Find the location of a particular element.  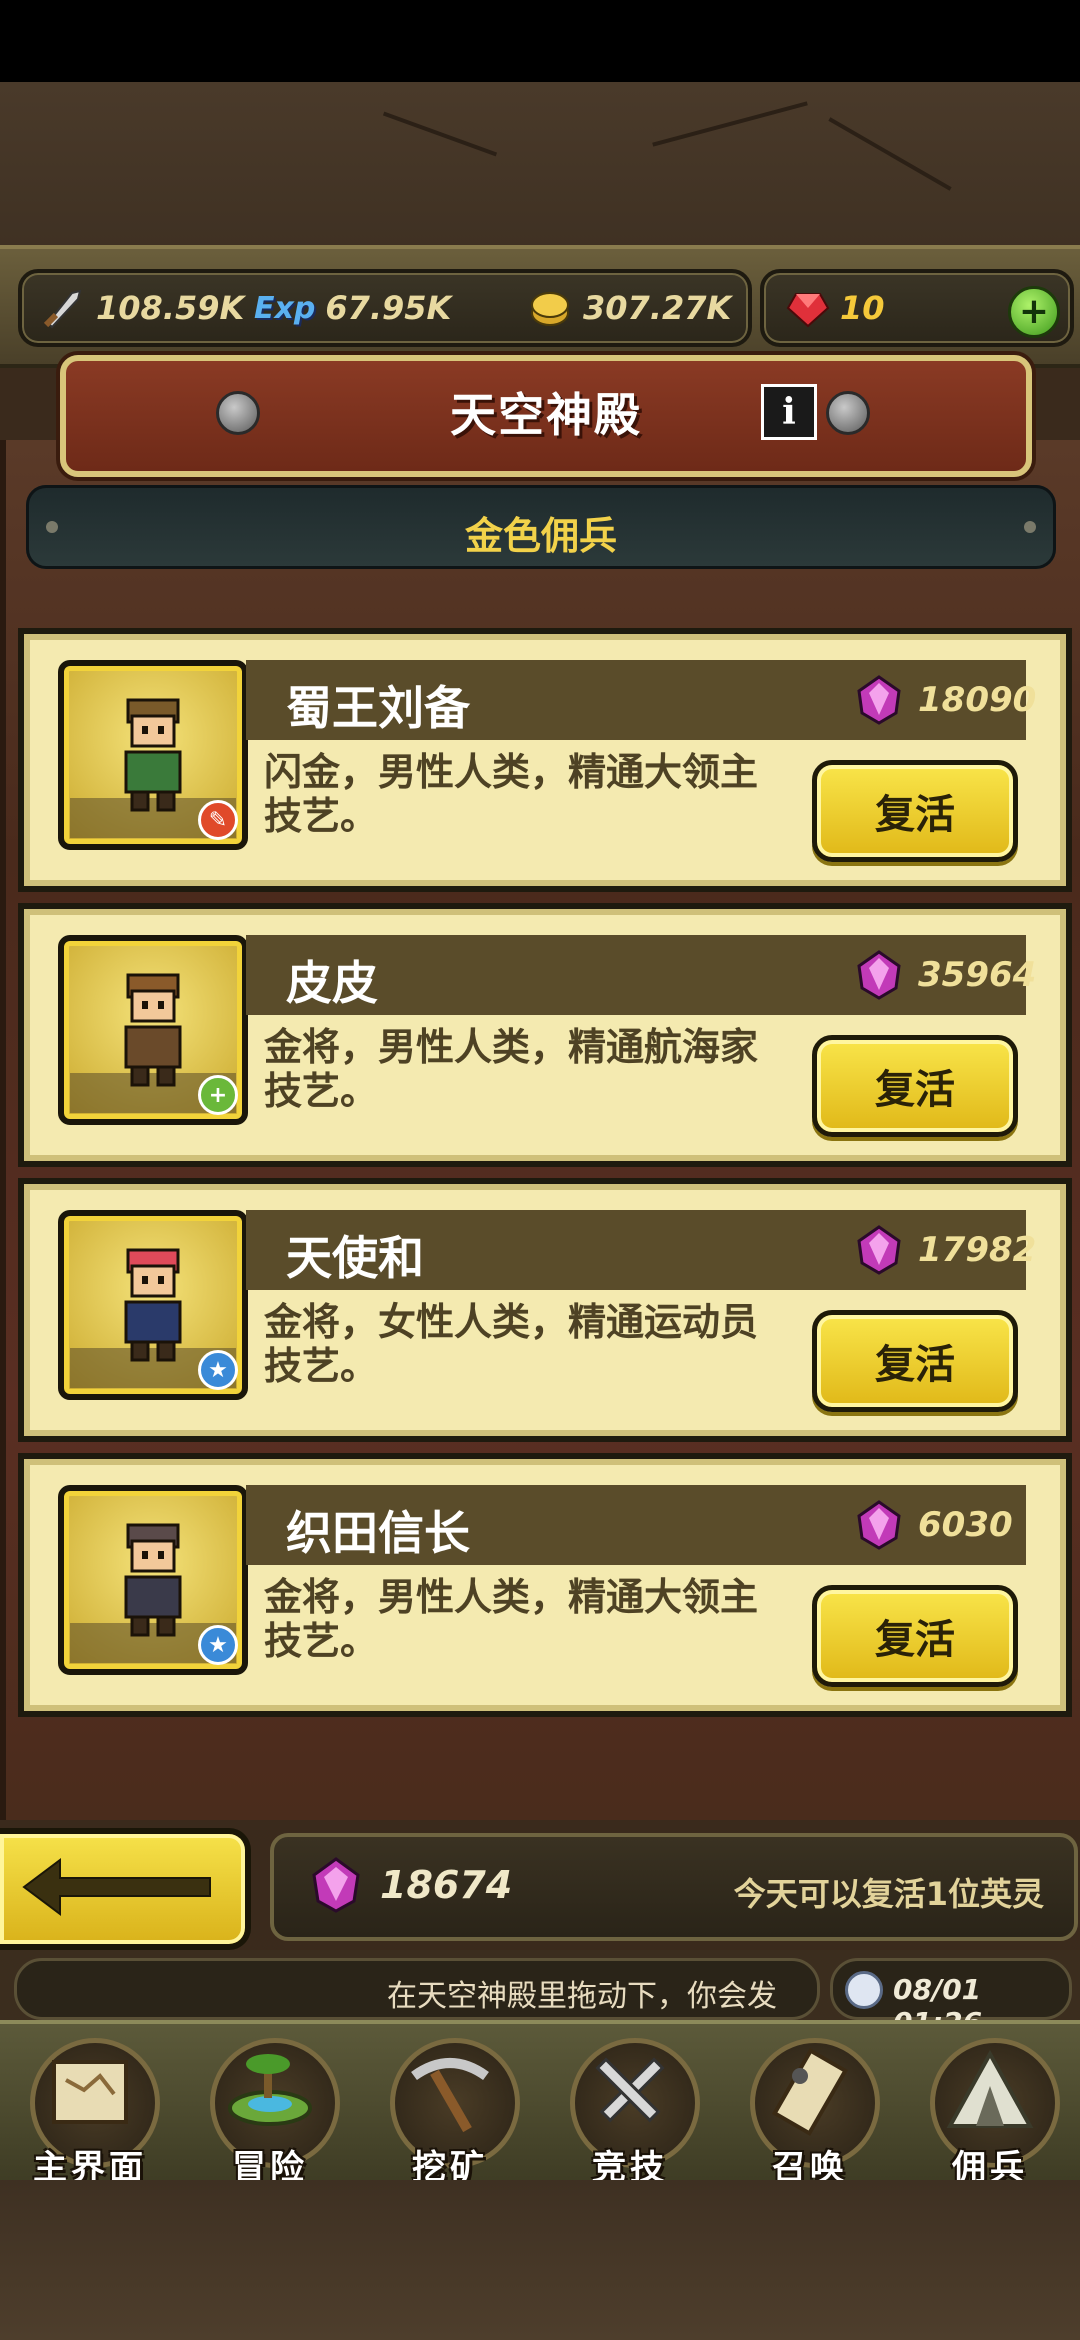

name-bar: 织田信长 6030 is located at coordinates (636, 1525).